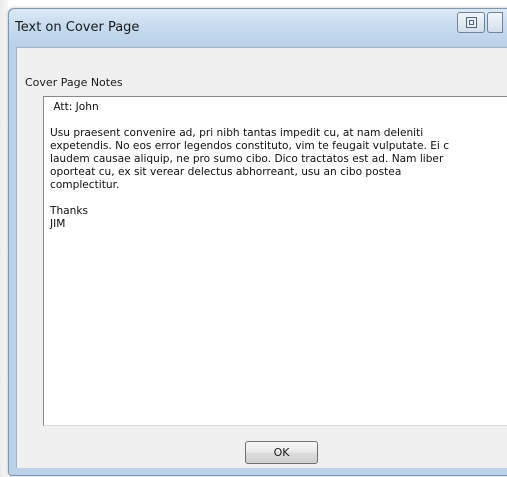  What do you see at coordinates (74, 82) in the screenshot?
I see `cover-page-notes-label: Cover Page Notes` at bounding box center [74, 82].